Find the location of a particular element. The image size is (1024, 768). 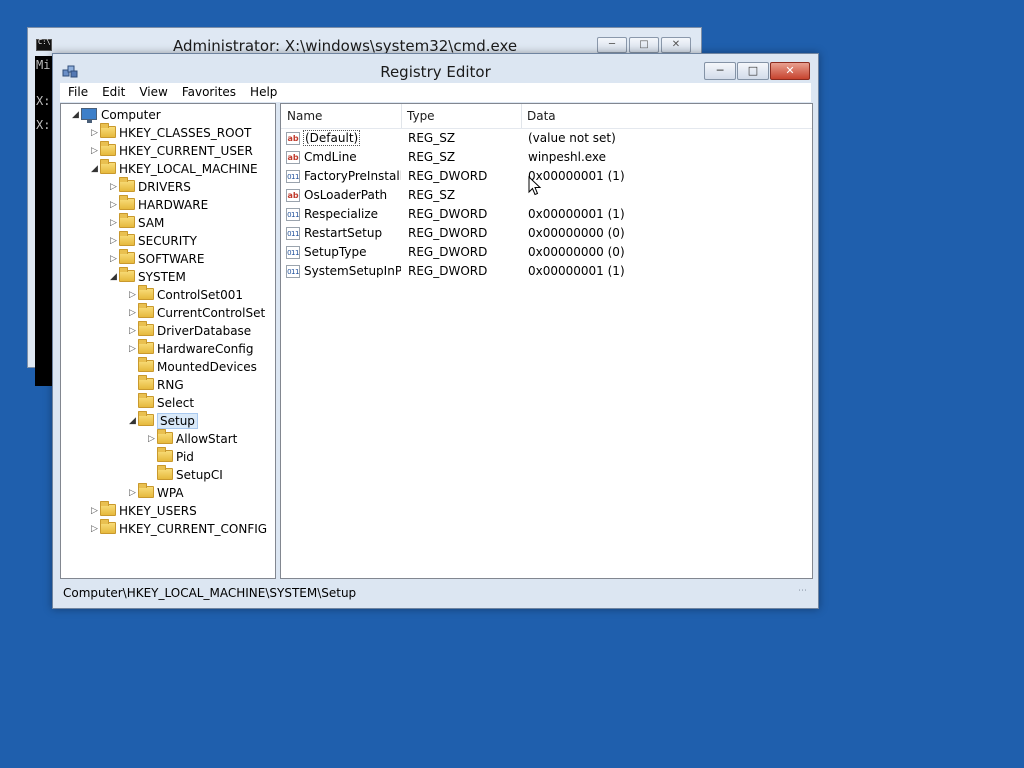

tree-item-label: SYSTEM is located at coordinates (162, 277).